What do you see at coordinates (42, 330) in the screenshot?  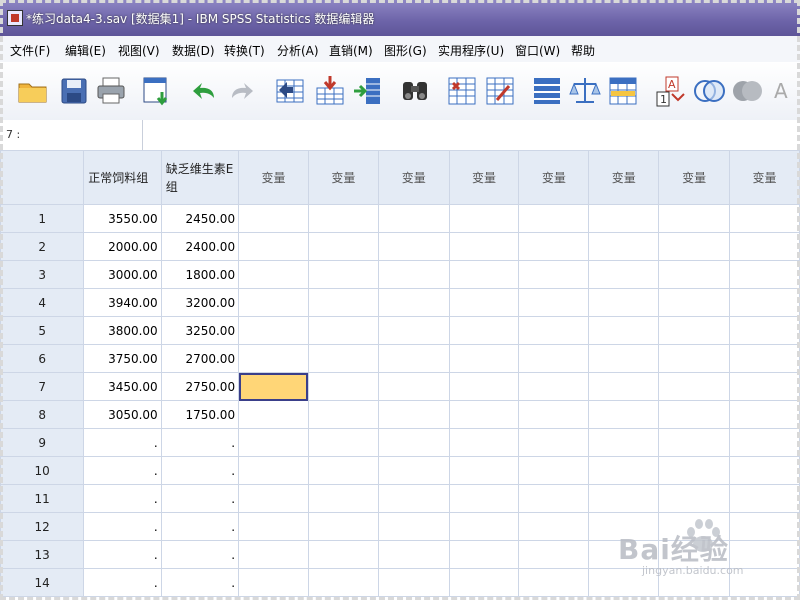 I see `row-header: 5` at bounding box center [42, 330].